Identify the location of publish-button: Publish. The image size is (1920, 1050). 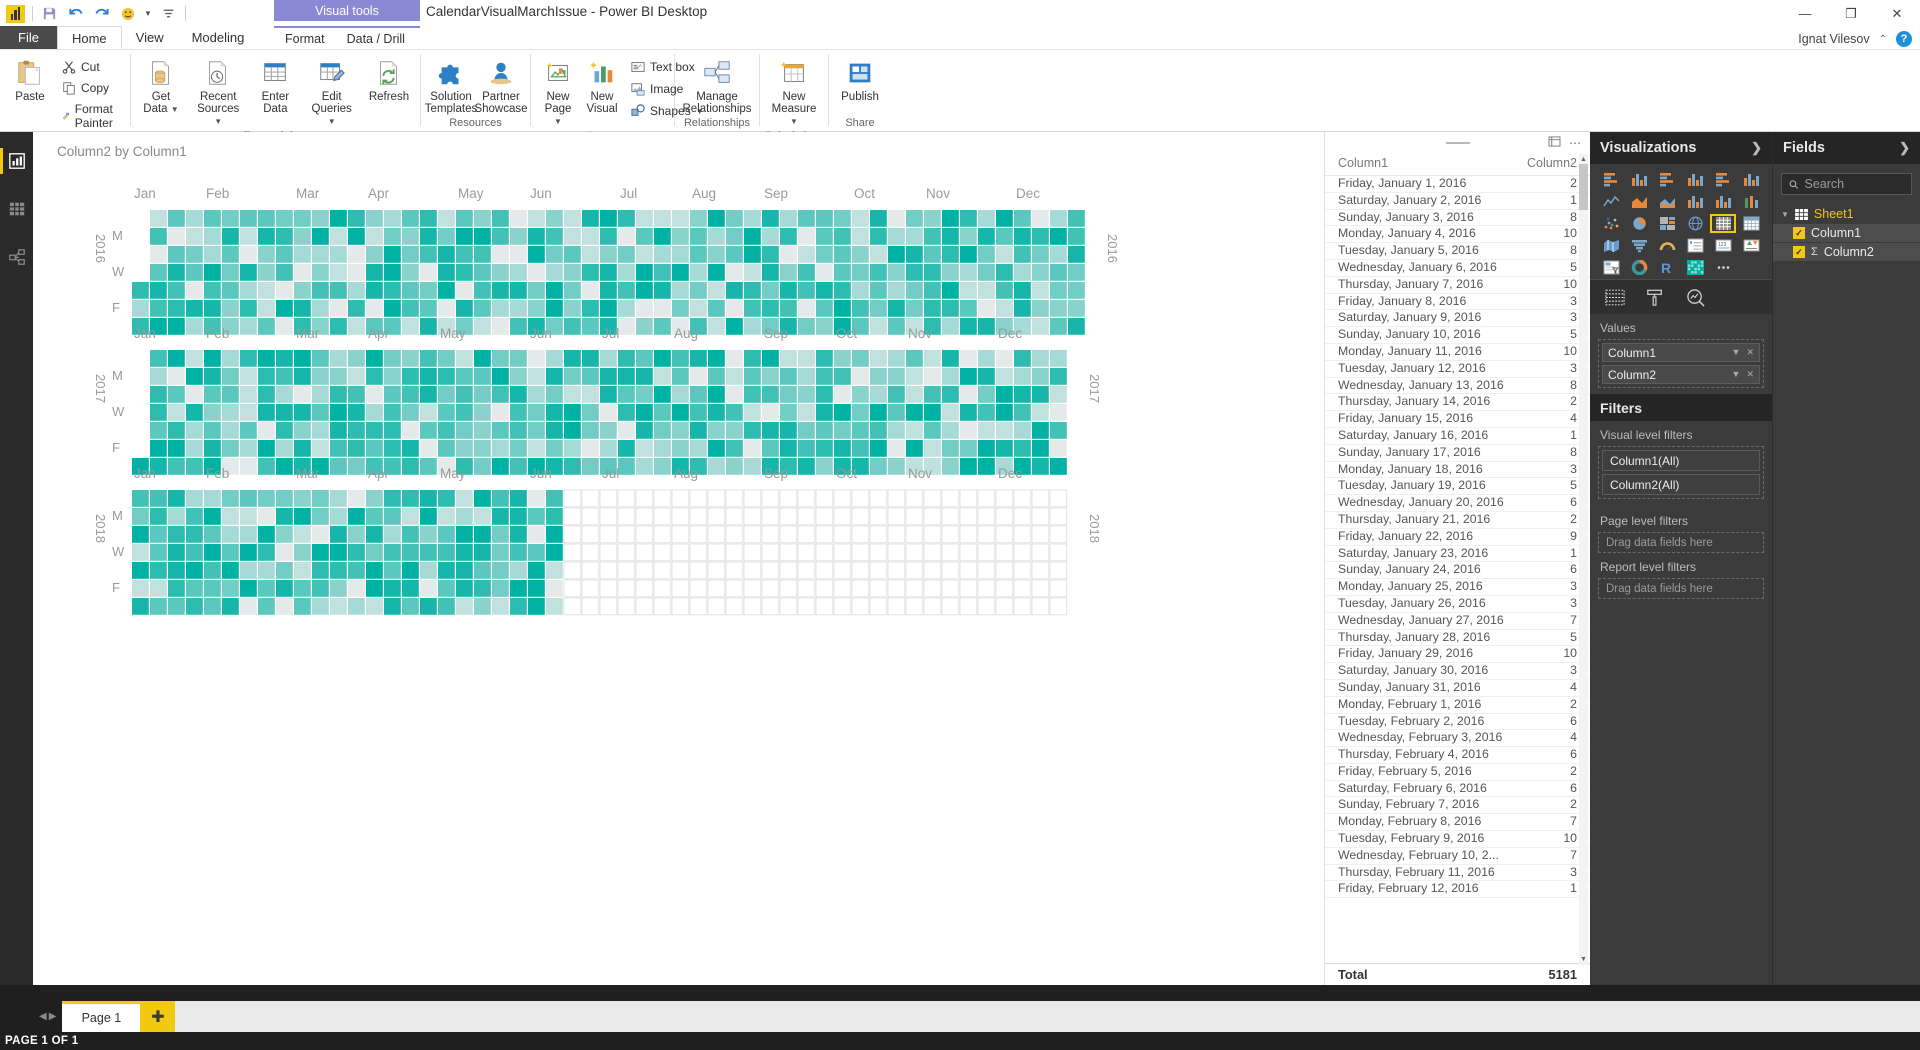
(860, 79).